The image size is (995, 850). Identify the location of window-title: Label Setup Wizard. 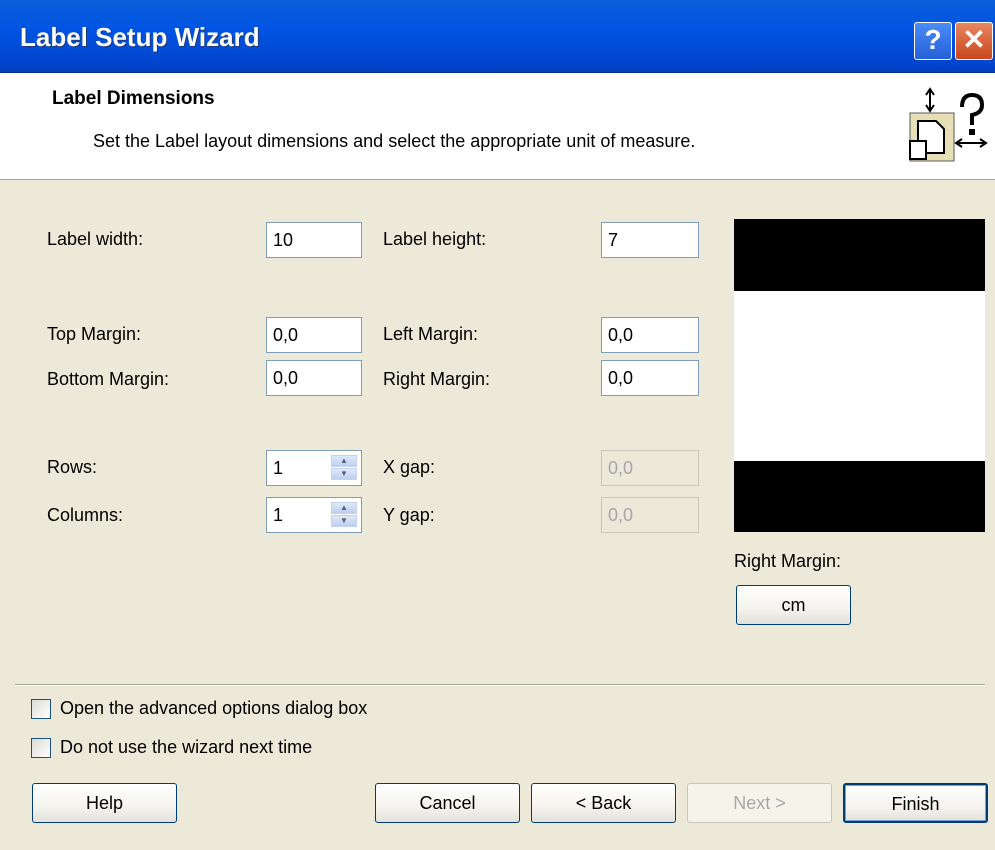
(140, 37).